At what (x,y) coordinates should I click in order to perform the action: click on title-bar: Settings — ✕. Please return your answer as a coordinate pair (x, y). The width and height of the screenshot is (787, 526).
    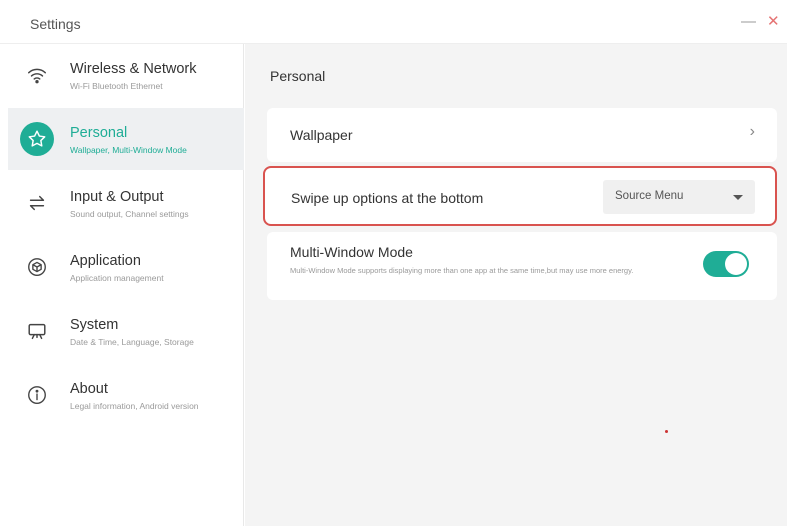
    Looking at the image, I should click on (393, 22).